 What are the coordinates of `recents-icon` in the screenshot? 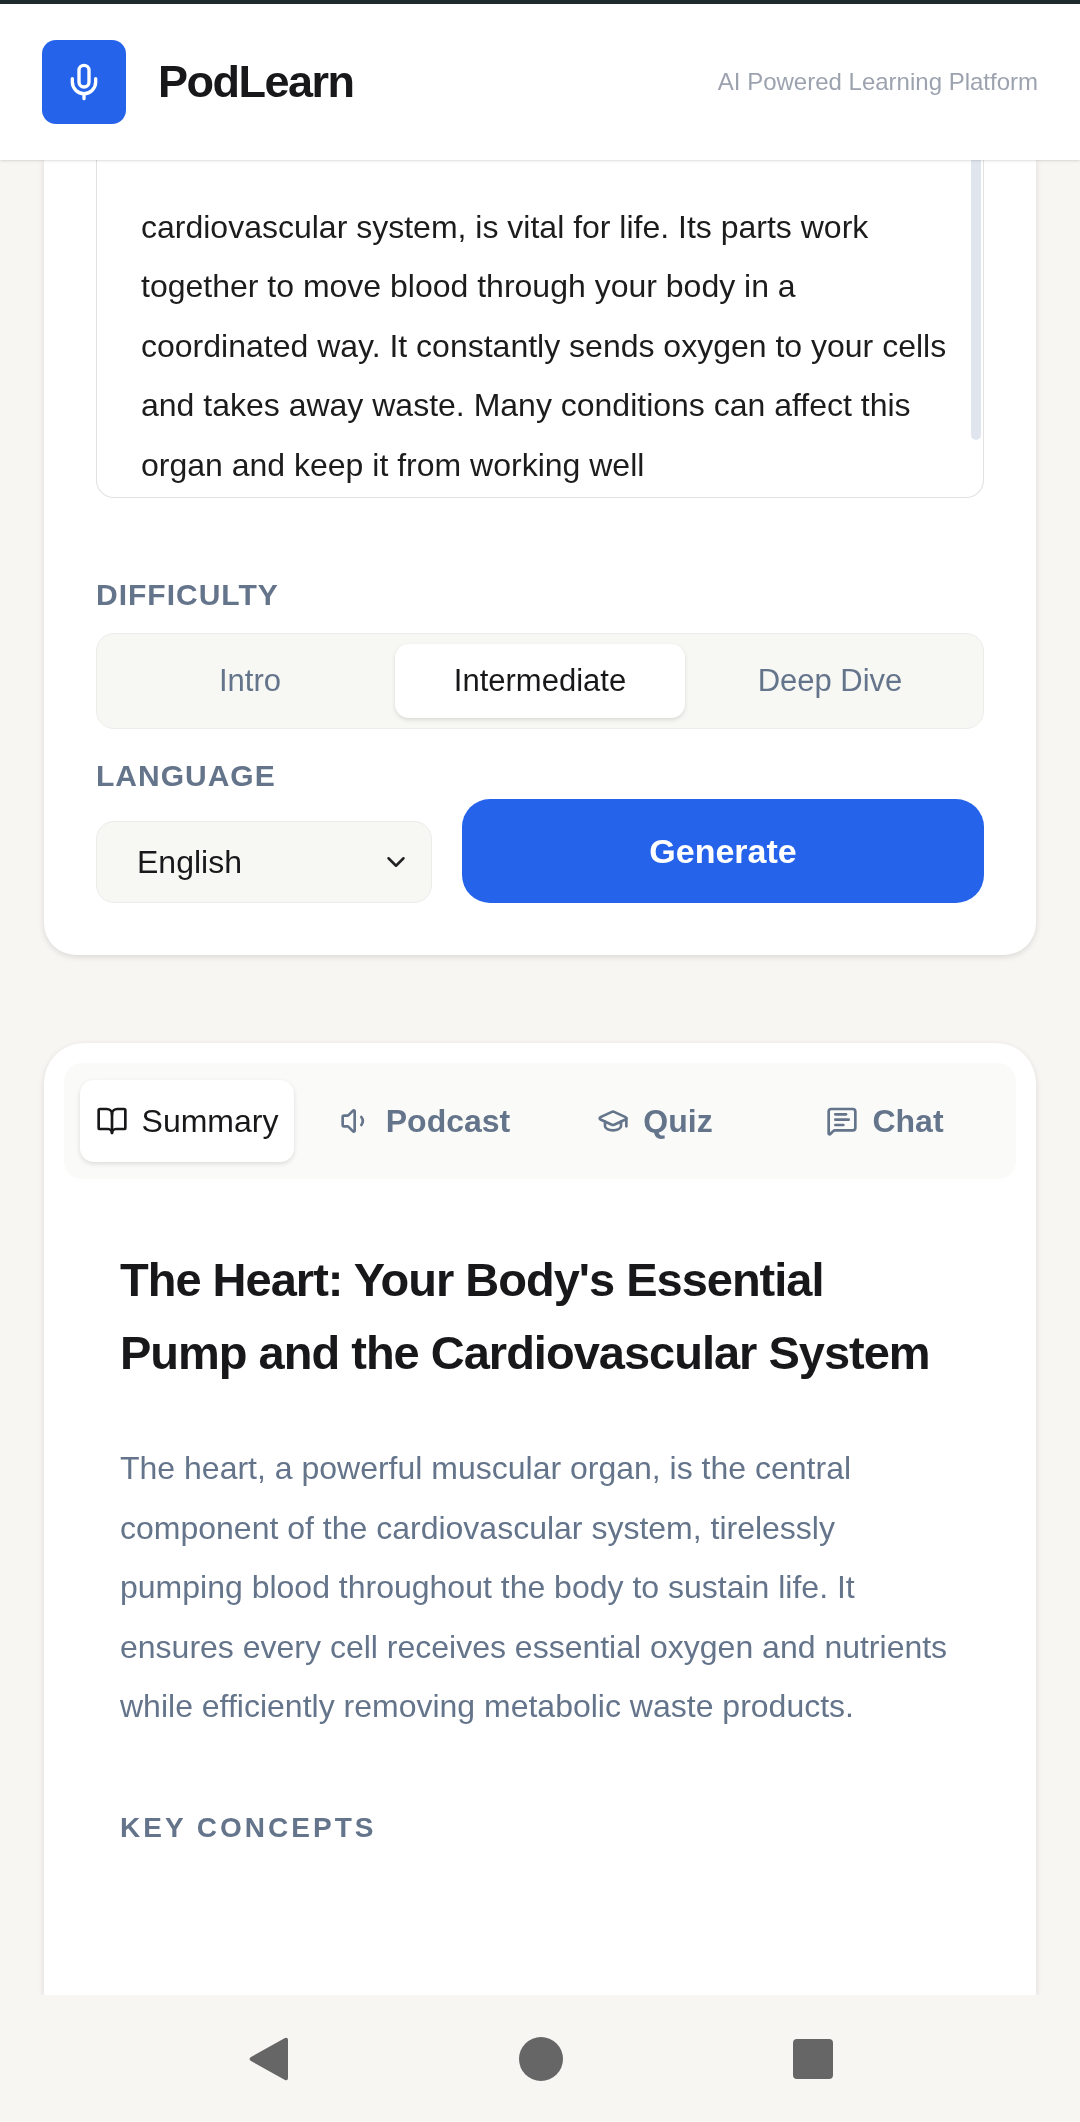 It's located at (813, 2058).